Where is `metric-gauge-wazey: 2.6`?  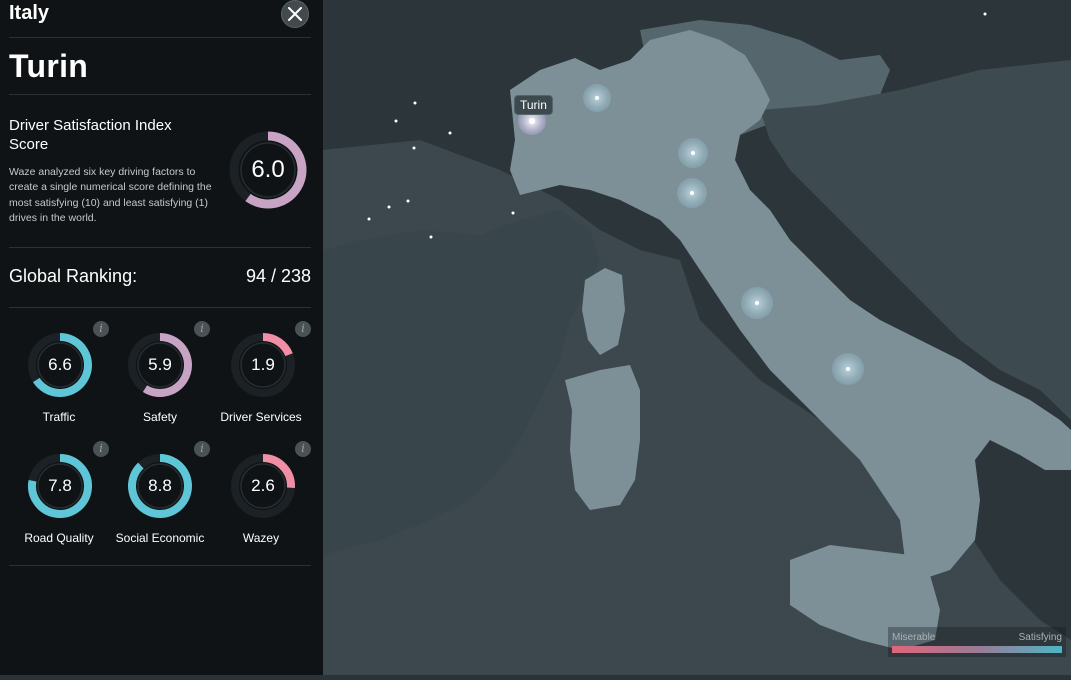
metric-gauge-wazey: 2.6 is located at coordinates (263, 486).